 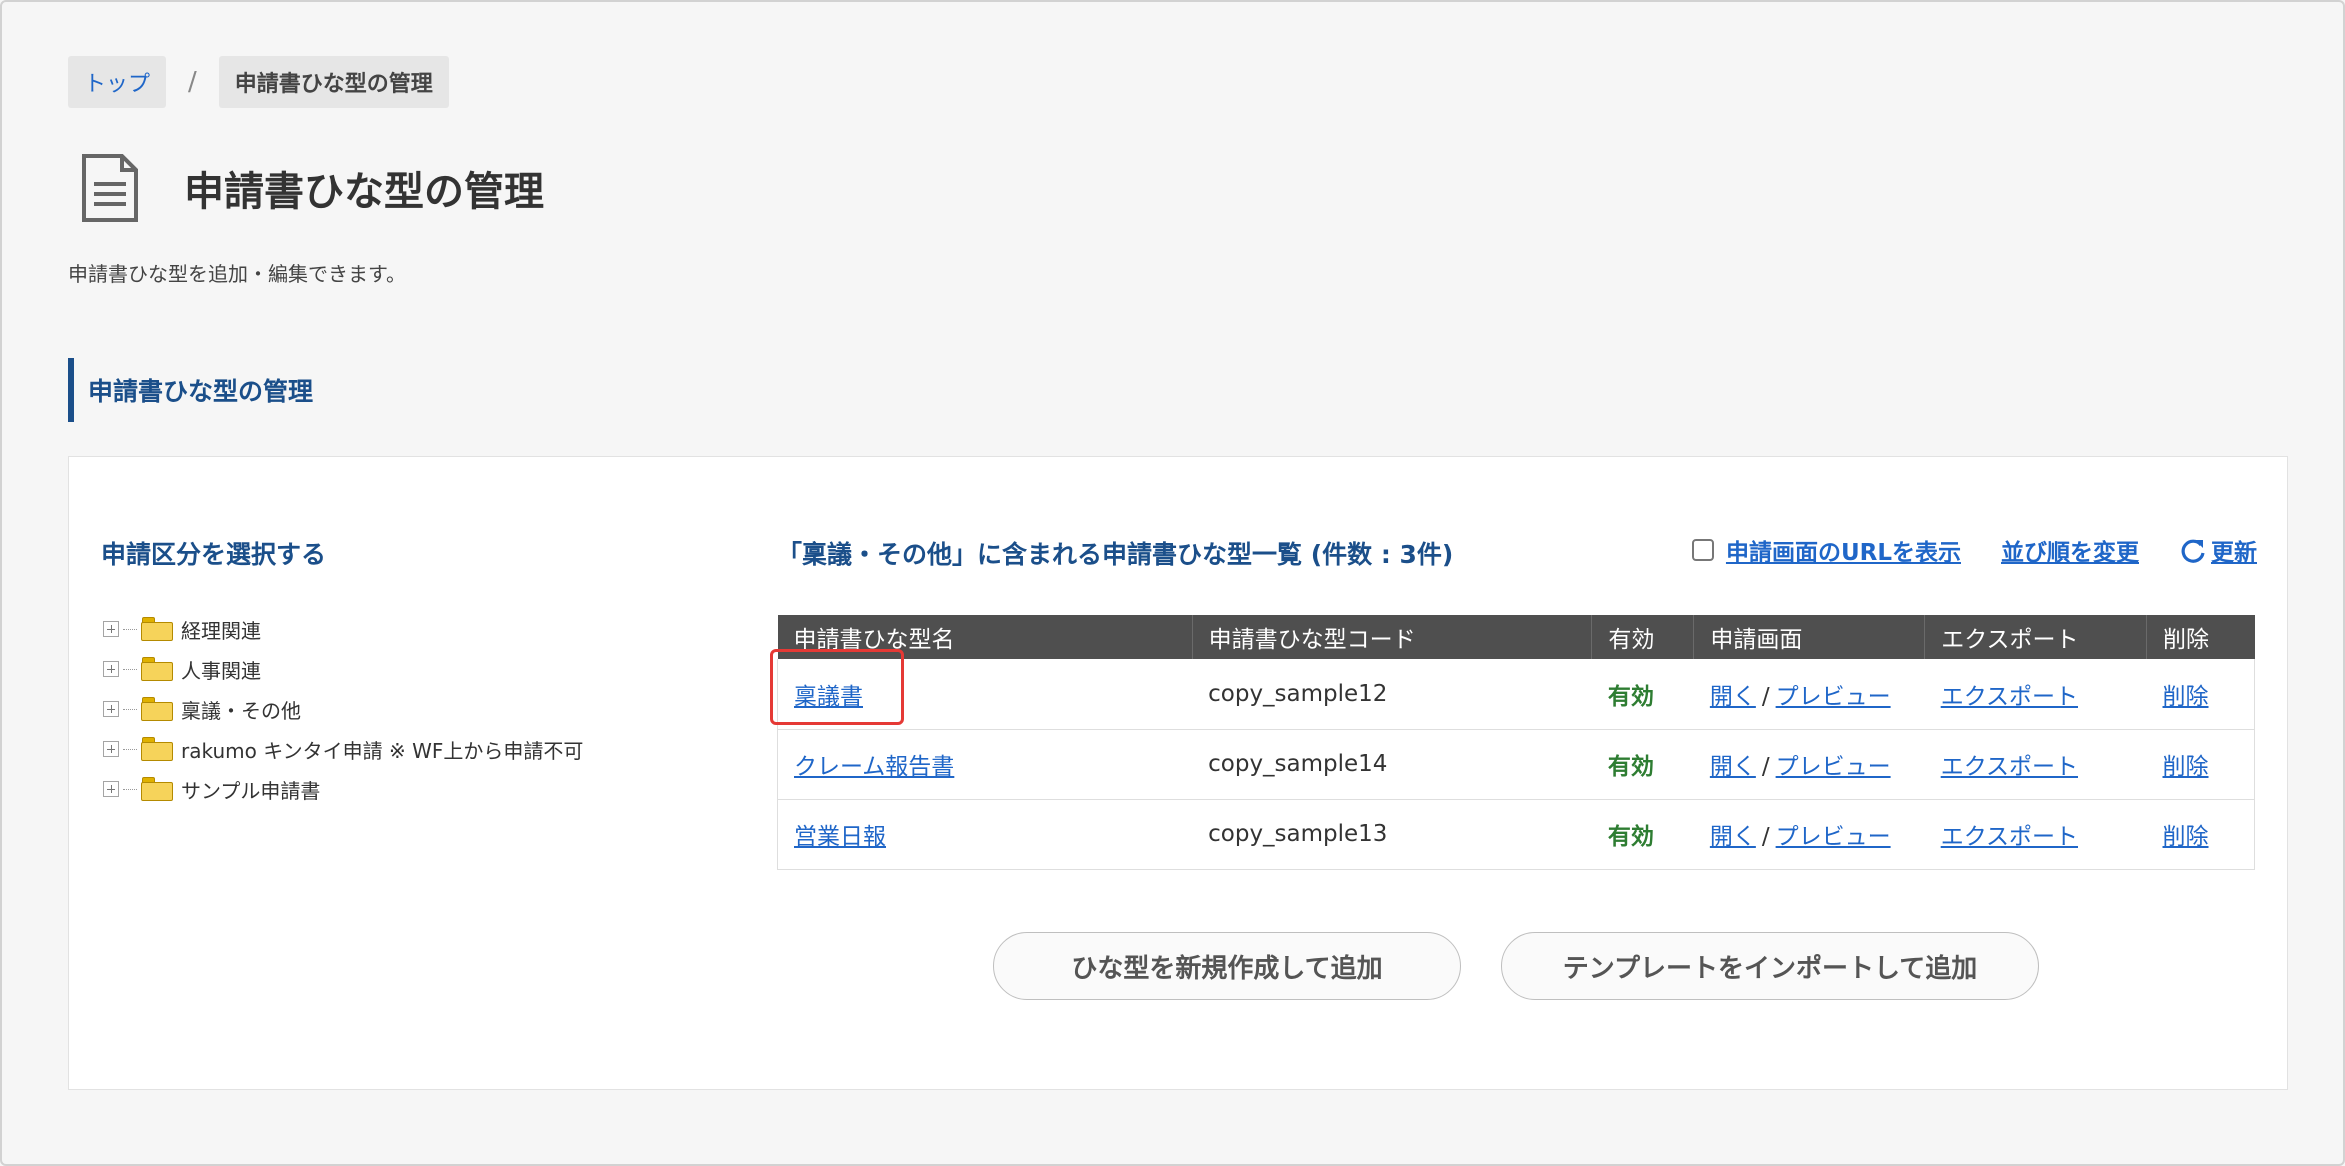 What do you see at coordinates (214, 554) in the screenshot?
I see `tree-title: 申請区分を選択する` at bounding box center [214, 554].